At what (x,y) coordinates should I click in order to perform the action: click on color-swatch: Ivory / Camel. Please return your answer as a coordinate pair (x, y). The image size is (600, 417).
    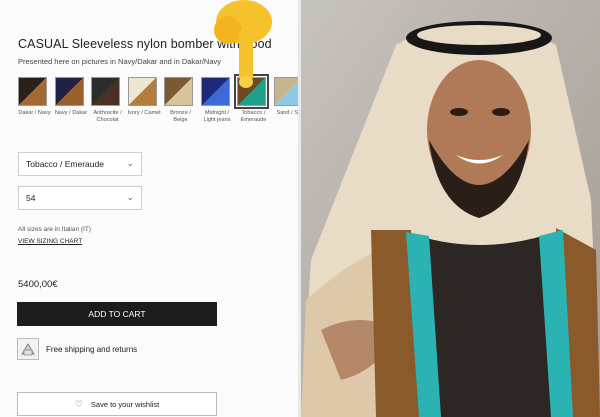
    Looking at the image, I should click on (144, 97).